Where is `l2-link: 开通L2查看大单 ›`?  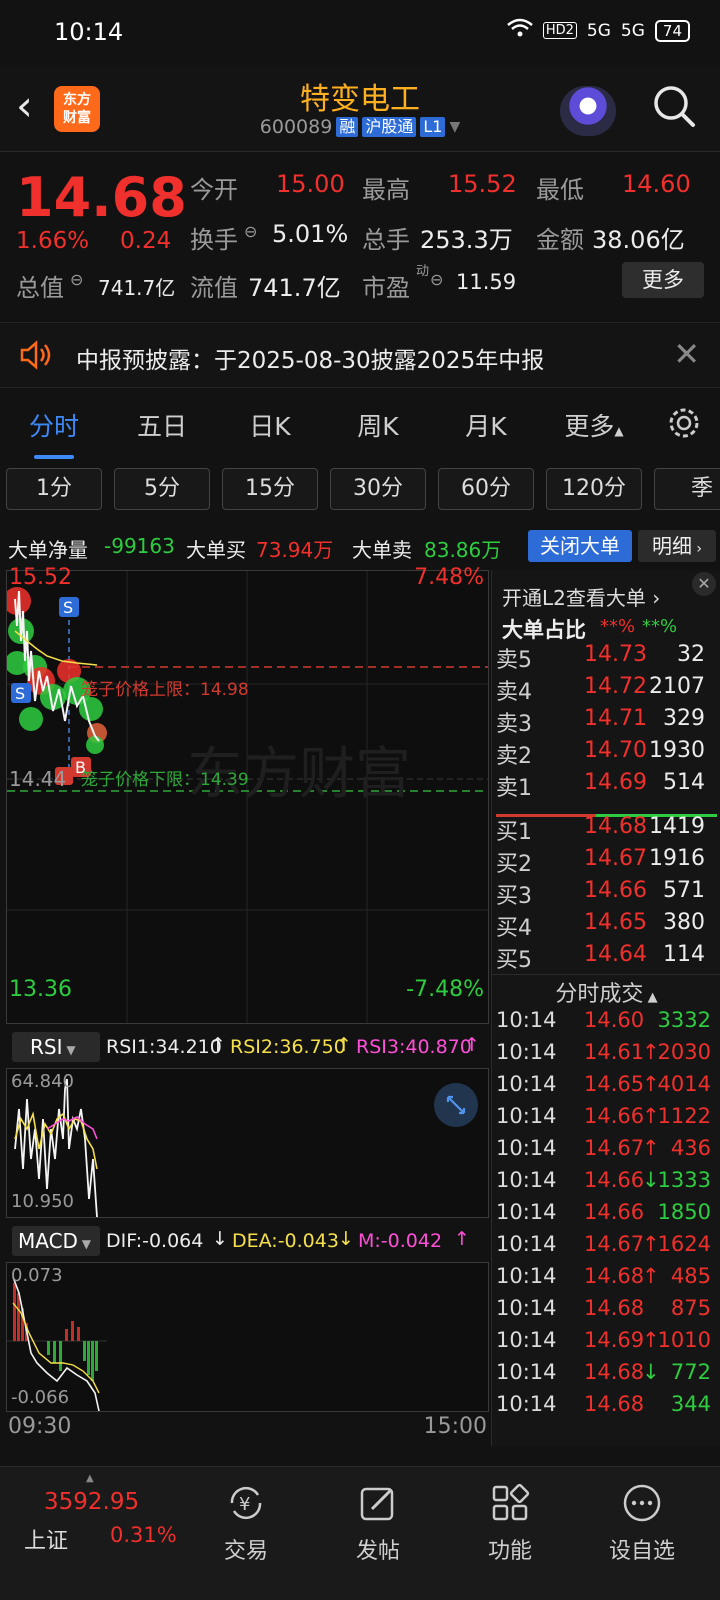
l2-link: 开通L2查看大单 › is located at coordinates (581, 596).